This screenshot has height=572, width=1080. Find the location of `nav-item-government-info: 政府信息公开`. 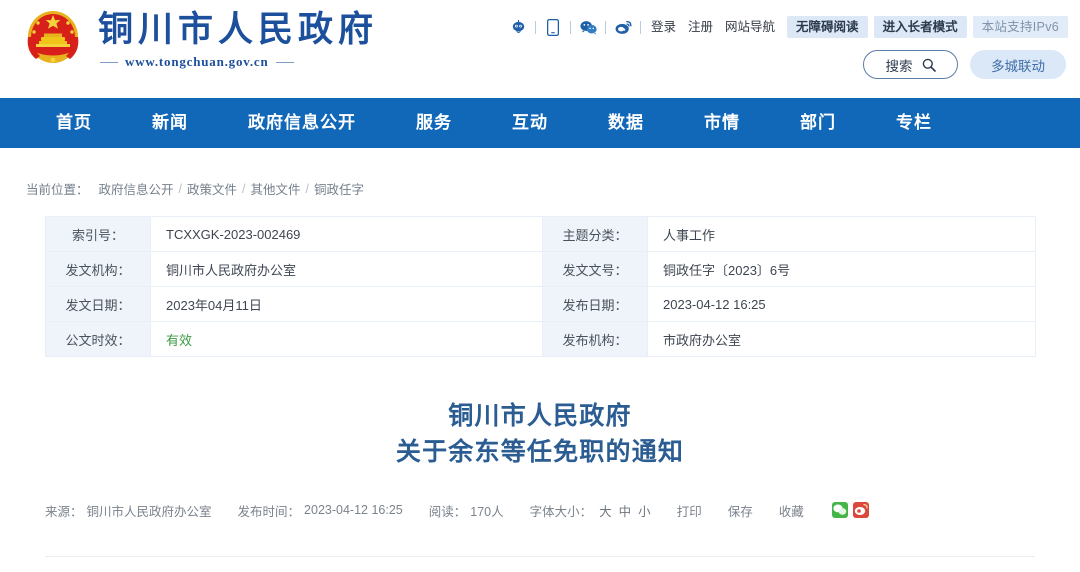

nav-item-government-info: 政府信息公开 is located at coordinates (302, 123).